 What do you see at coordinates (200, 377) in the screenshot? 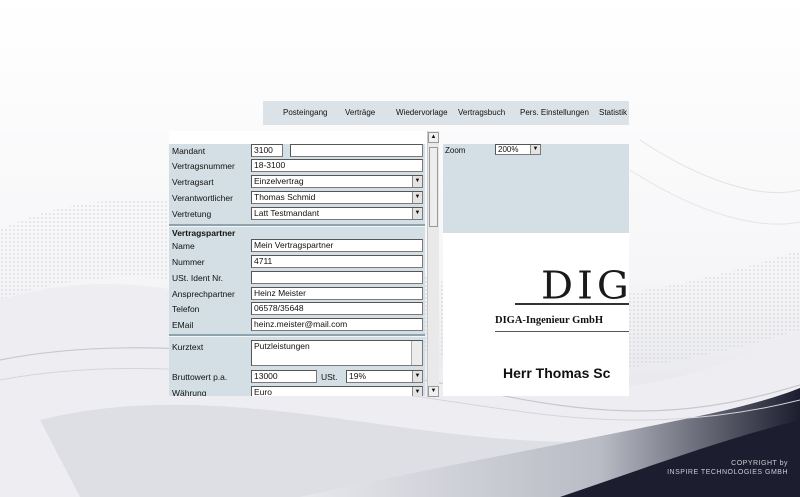
I see `bruttowert-label: Bruttowert p.a.` at bounding box center [200, 377].